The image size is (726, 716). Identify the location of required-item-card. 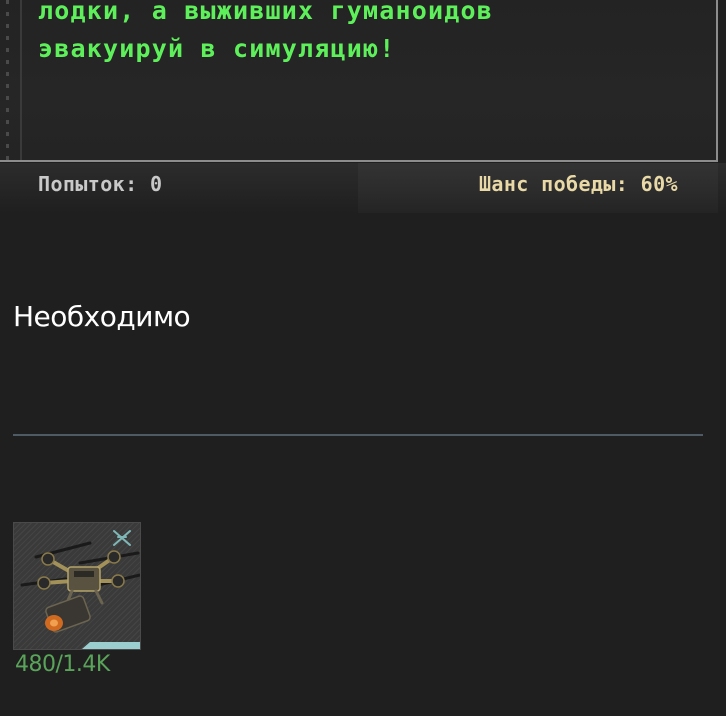
(77, 586).